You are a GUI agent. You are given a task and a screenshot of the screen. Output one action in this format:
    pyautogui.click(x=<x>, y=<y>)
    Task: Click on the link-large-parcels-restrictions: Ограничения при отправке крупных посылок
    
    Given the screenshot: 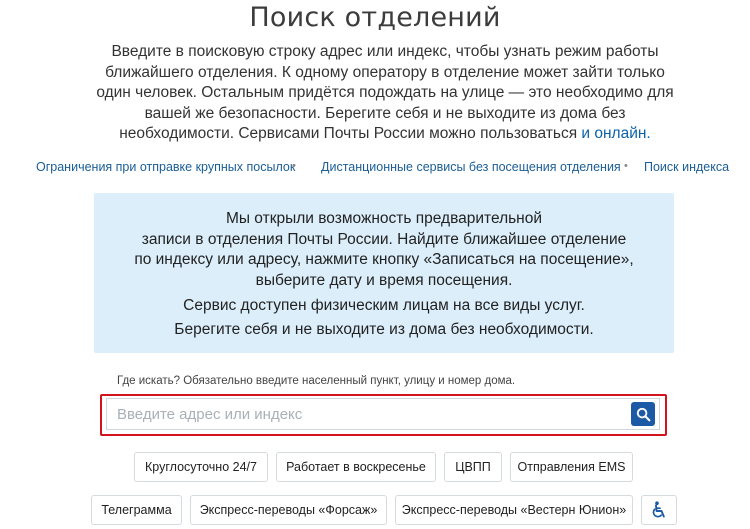 What is the action you would take?
    pyautogui.click(x=165, y=167)
    